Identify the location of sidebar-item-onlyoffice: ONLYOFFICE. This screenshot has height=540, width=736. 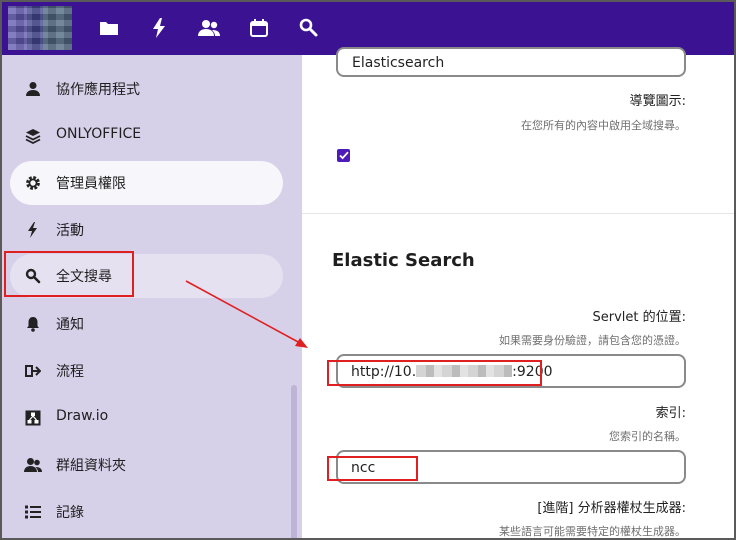
(146, 136).